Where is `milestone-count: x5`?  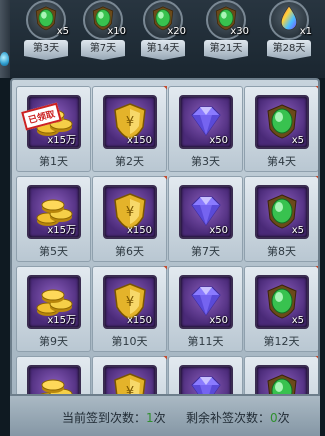 milestone-count: x5 is located at coordinates (62, 31).